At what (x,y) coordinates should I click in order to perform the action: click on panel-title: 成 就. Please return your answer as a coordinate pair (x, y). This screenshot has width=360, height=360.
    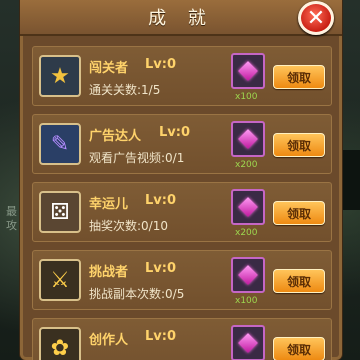
    Looking at the image, I should click on (181, 18).